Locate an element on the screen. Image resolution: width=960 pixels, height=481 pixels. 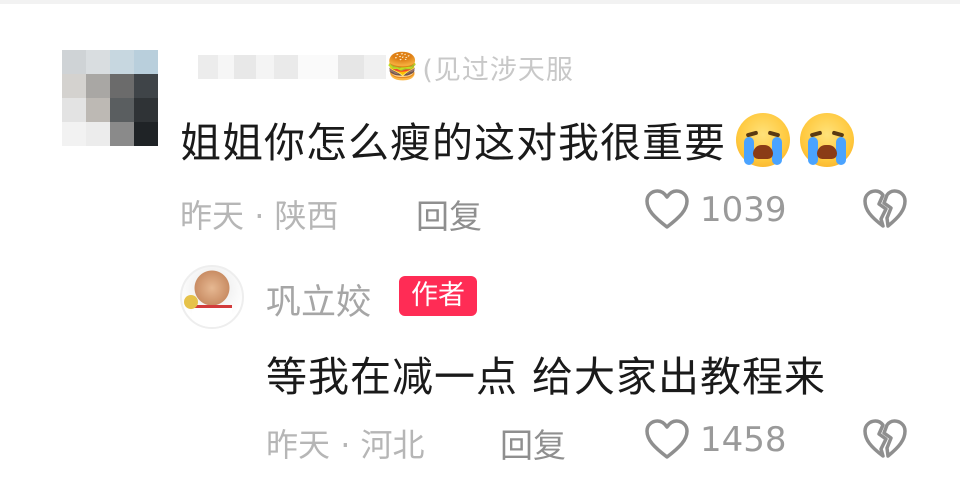
author-badge: 作者 is located at coordinates (438, 296).